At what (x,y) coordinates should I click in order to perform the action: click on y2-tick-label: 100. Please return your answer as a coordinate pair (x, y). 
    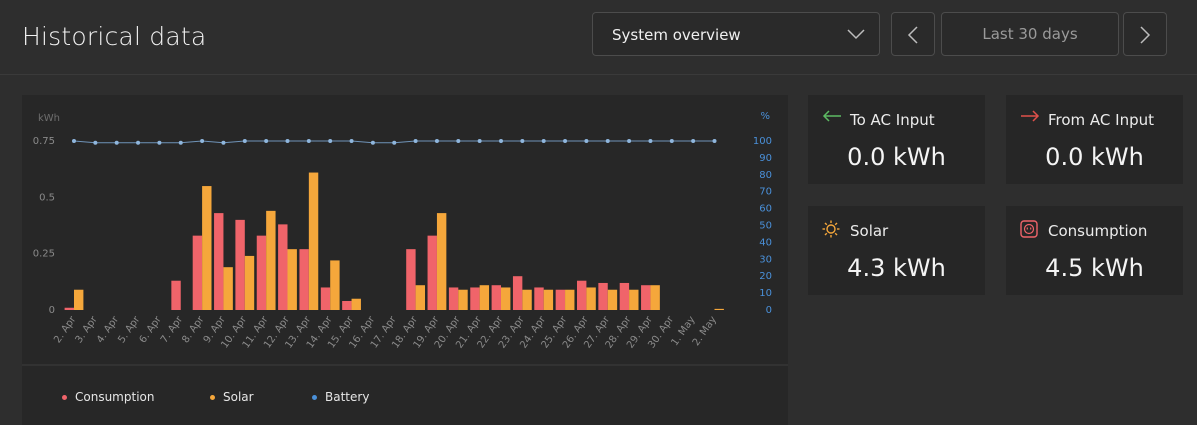
    Looking at the image, I should click on (762, 141).